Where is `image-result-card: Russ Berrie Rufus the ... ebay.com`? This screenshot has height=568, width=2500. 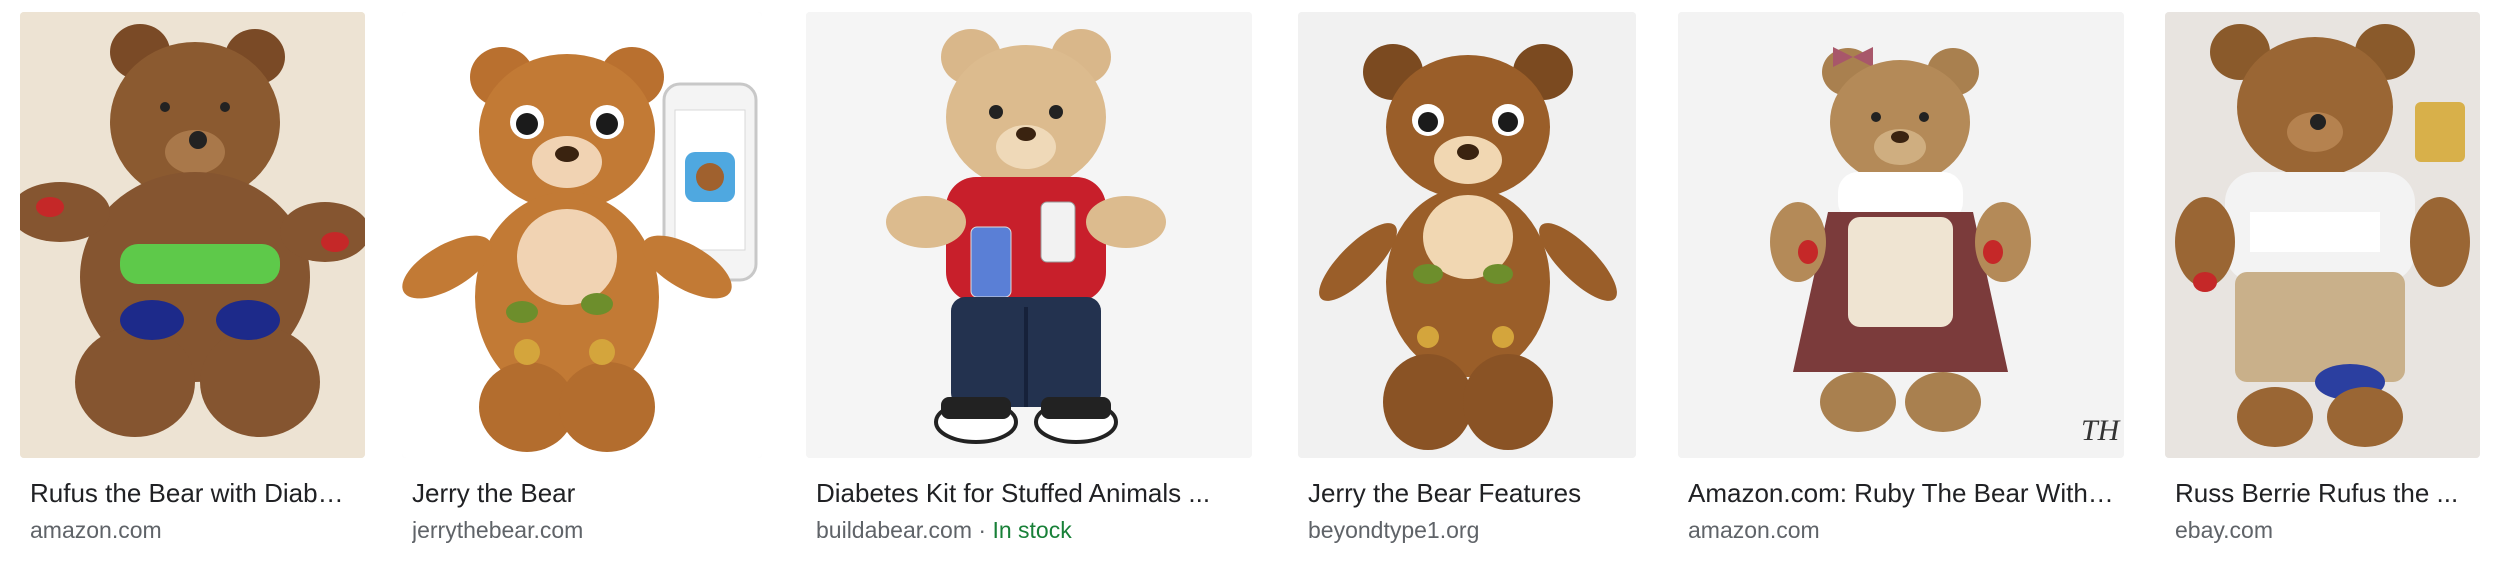 image-result-card: Russ Berrie Rufus the ... ebay.com is located at coordinates (2322, 279).